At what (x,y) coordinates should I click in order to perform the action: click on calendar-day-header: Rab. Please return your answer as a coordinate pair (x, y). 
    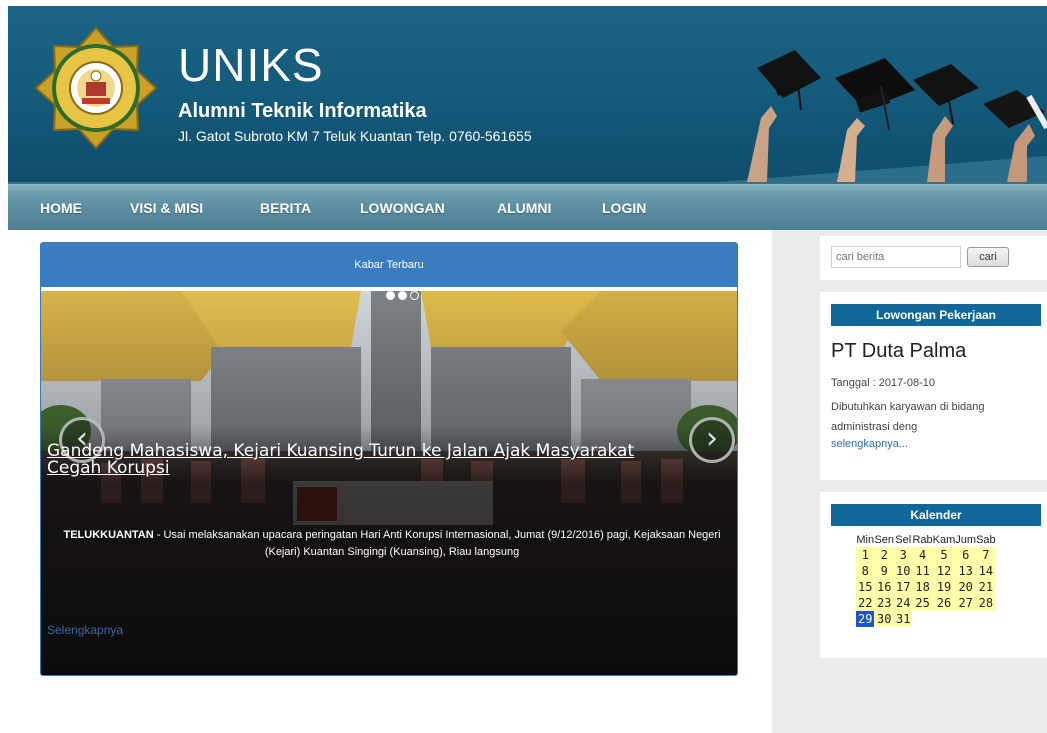
    Looking at the image, I should click on (922, 539).